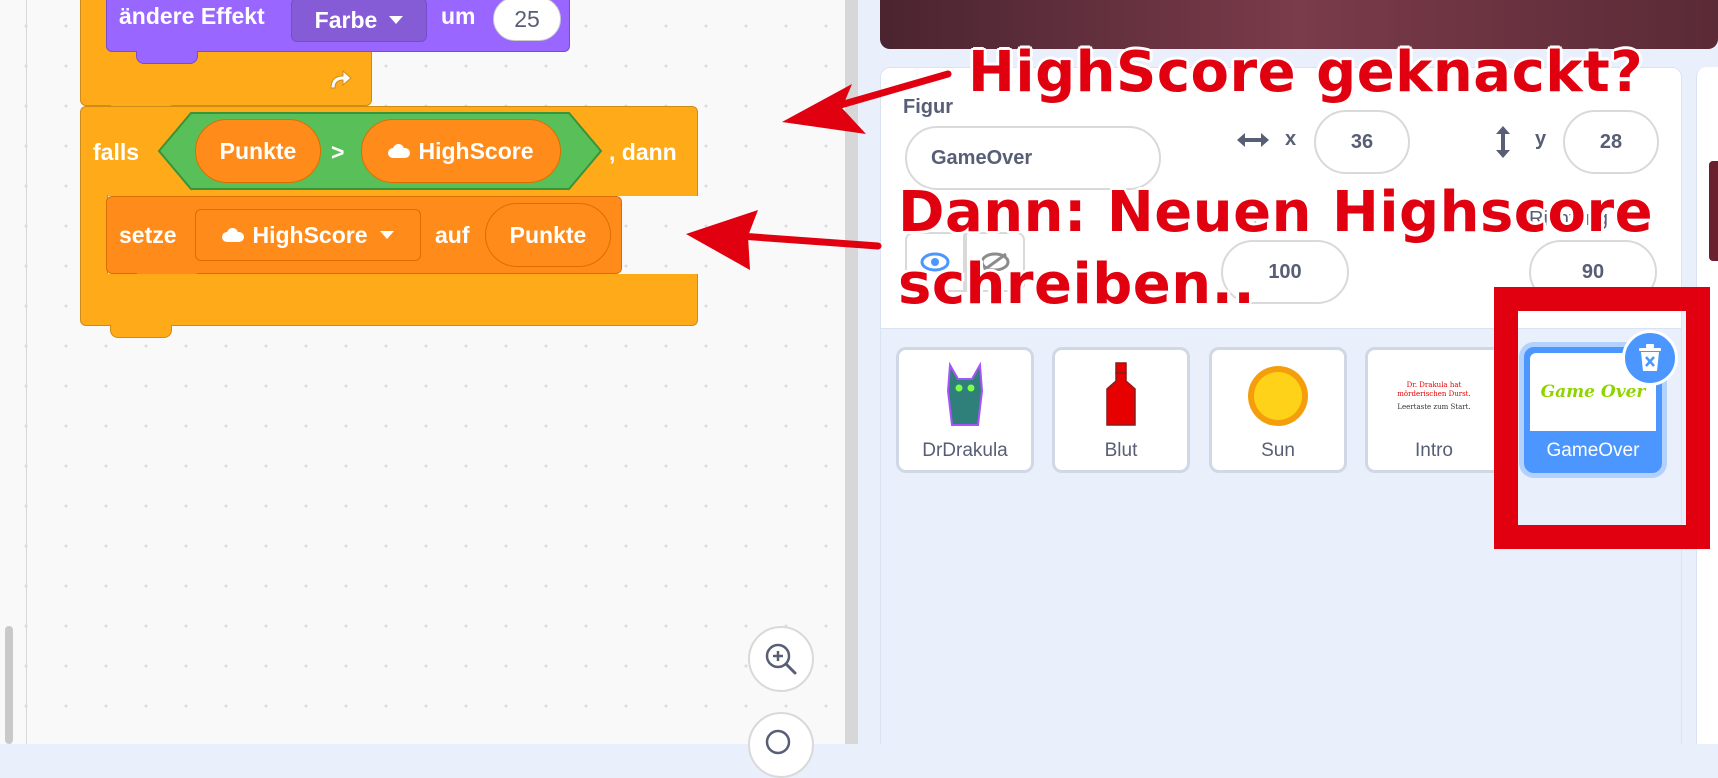 Image resolution: width=1718 pixels, height=778 pixels. Describe the element at coordinates (784, 240) in the screenshot. I see `arrow-to-set-block` at that location.